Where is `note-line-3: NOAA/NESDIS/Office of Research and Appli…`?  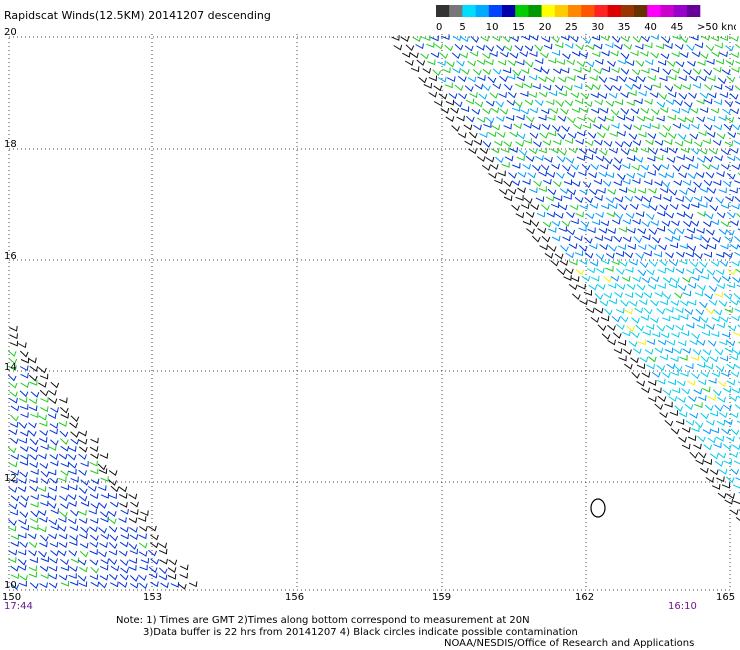
note-line-3: NOAA/NESDIS/Office of Research and Appli… is located at coordinates (569, 643).